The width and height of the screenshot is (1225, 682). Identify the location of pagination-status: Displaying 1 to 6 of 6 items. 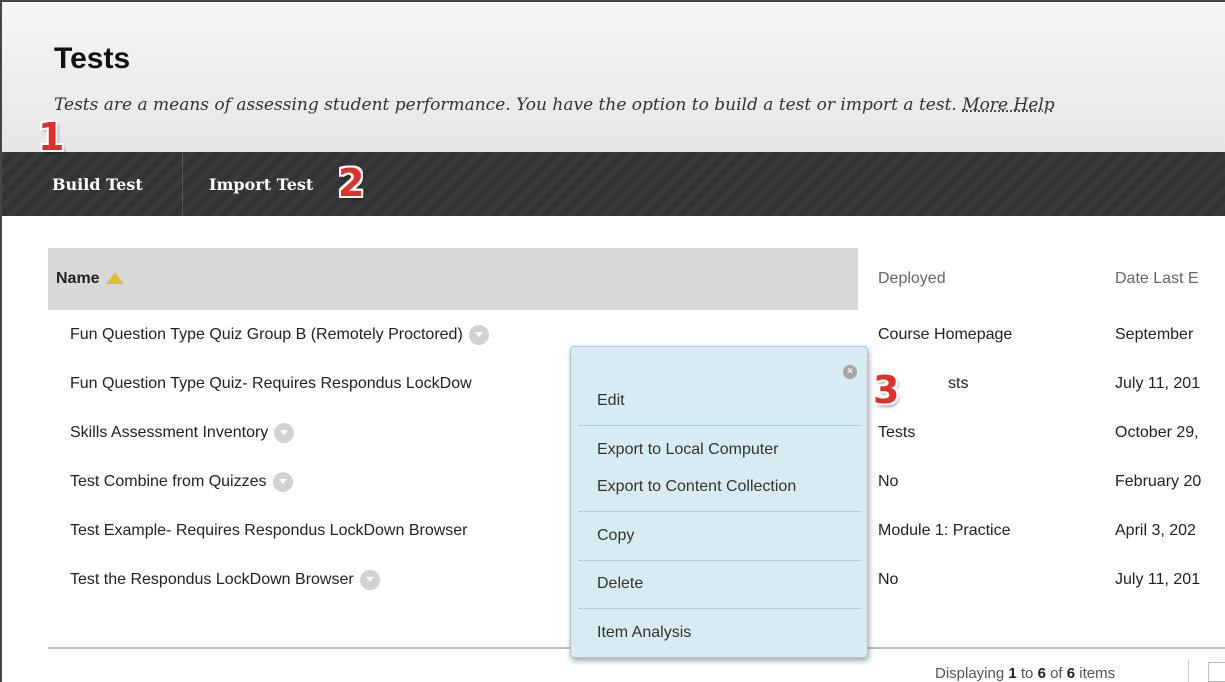
(1025, 673).